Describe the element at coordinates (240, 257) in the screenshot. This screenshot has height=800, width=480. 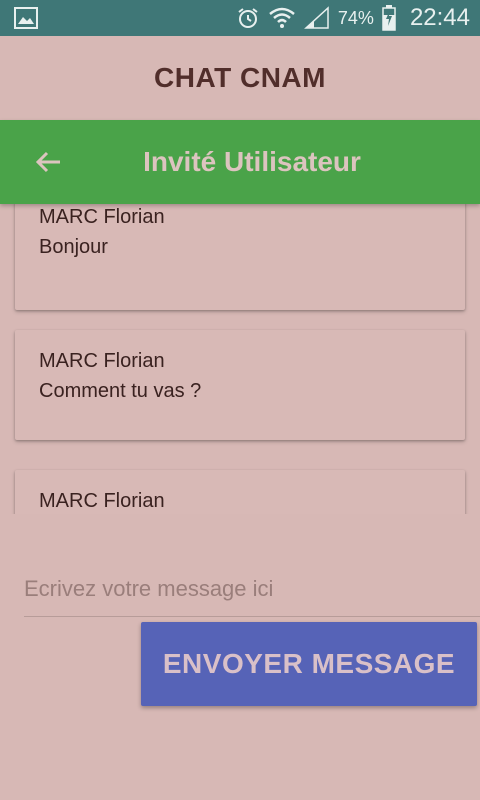
I see `message-card: MARC Florian Bonjour` at that location.